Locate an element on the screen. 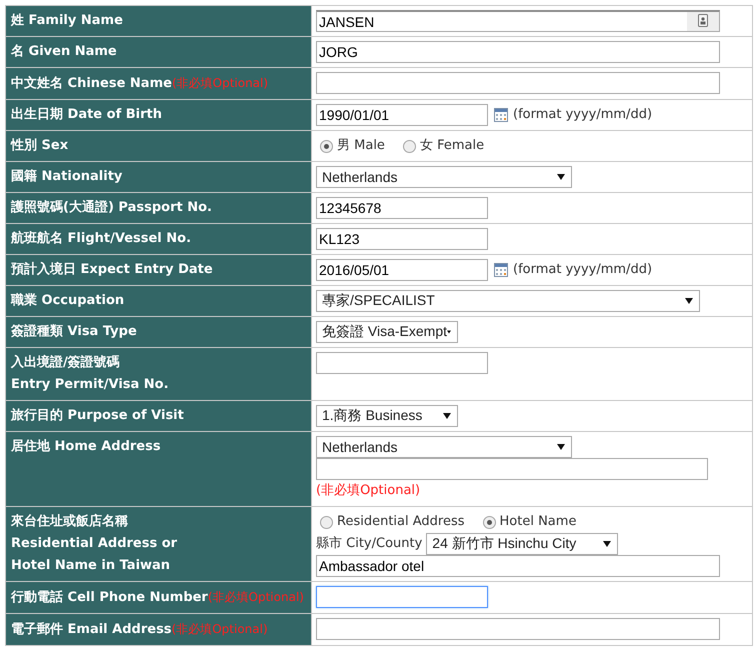  field-label: 旅行目的 Purpose of Visit is located at coordinates (97, 415).